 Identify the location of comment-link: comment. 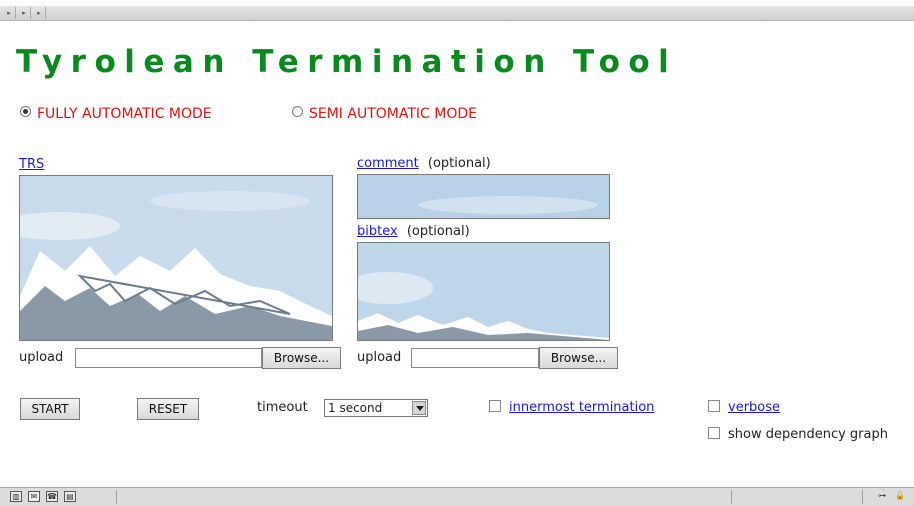
(388, 163).